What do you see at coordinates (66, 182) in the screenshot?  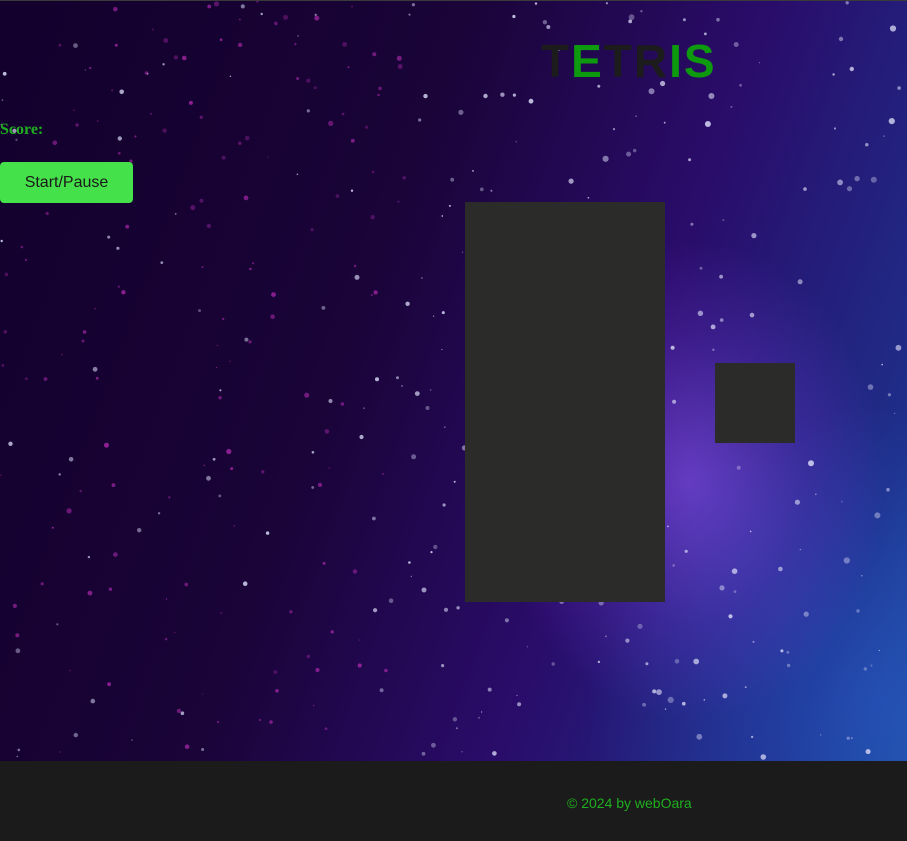 I see `start-pause-button: Start/Pause` at bounding box center [66, 182].